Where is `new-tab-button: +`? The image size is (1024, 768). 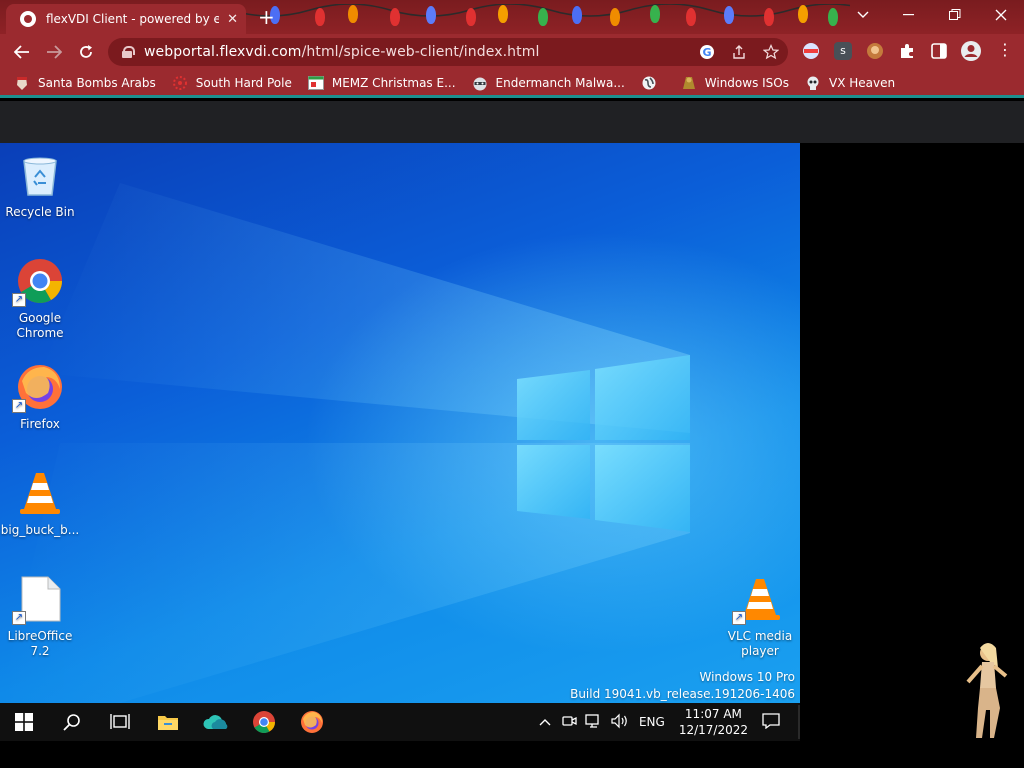 new-tab-button: + is located at coordinates (266, 17).